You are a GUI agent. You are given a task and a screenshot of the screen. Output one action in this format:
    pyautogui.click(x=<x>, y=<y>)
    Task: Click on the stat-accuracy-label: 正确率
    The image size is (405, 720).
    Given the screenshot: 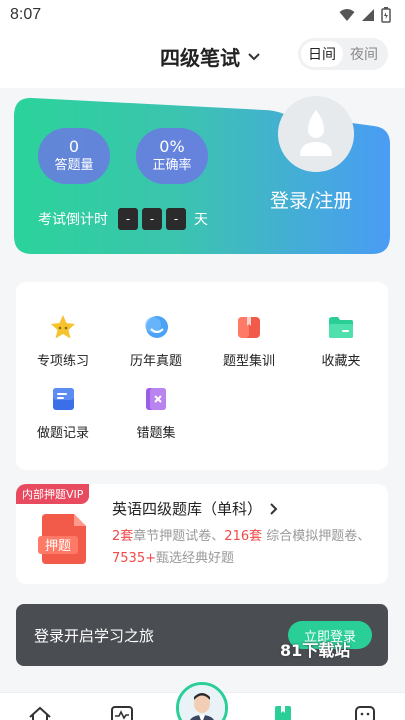 What is the action you would take?
    pyautogui.click(x=172, y=165)
    